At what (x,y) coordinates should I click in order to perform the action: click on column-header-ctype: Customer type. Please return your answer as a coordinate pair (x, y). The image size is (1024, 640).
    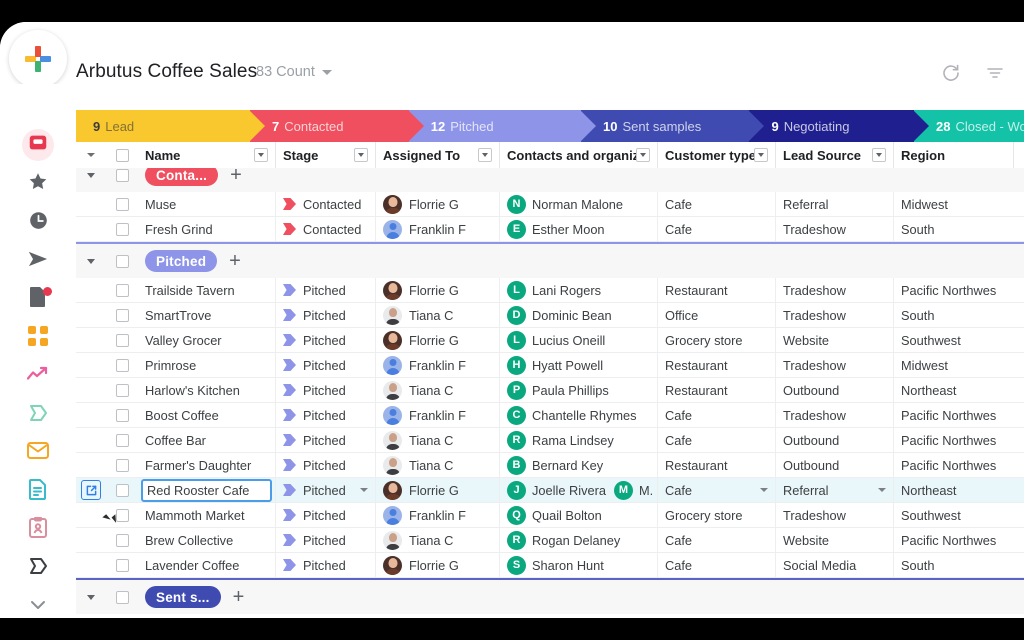
    Looking at the image, I should click on (717, 155).